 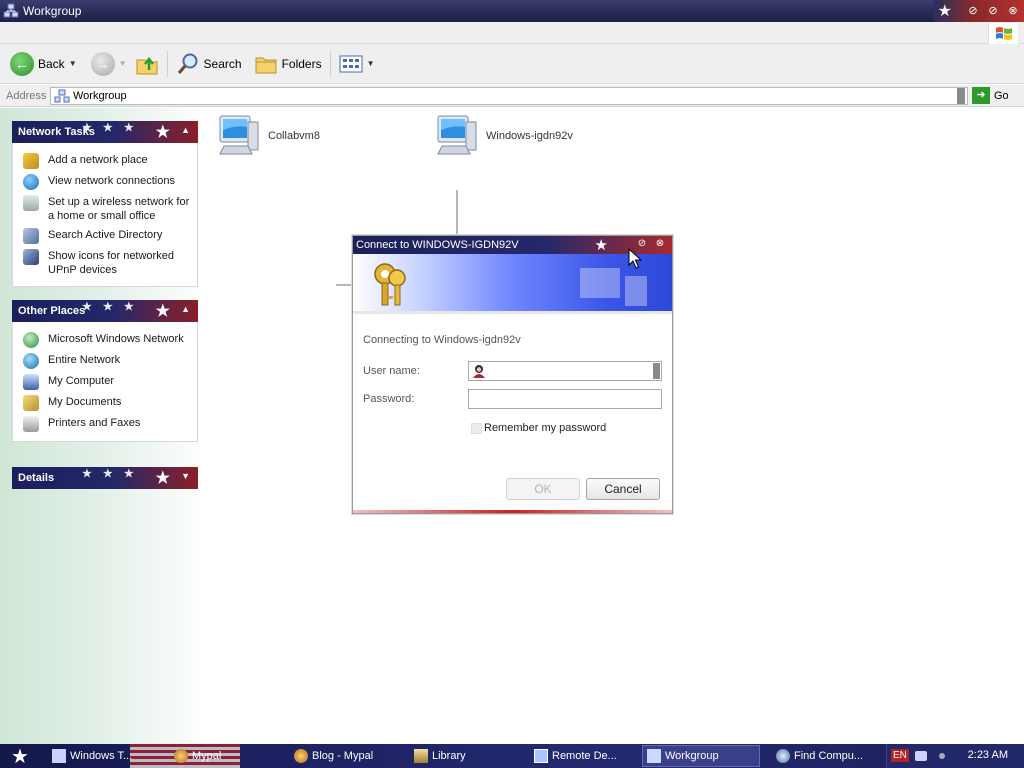 I want to click on place-entire-network: Entire Network, so click(x=105, y=361).